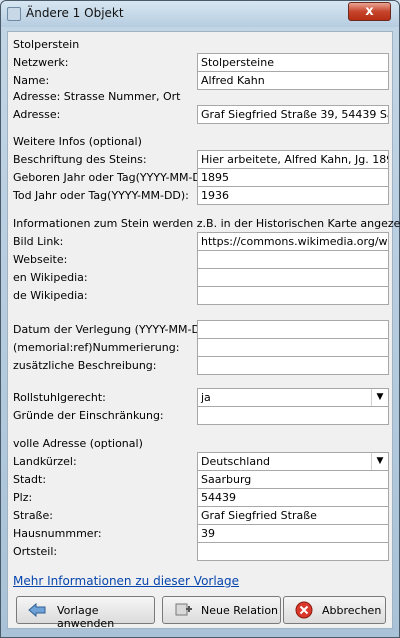 The height and width of the screenshot is (638, 400). I want to click on landkuerzel-value: Deutschland, so click(236, 461).